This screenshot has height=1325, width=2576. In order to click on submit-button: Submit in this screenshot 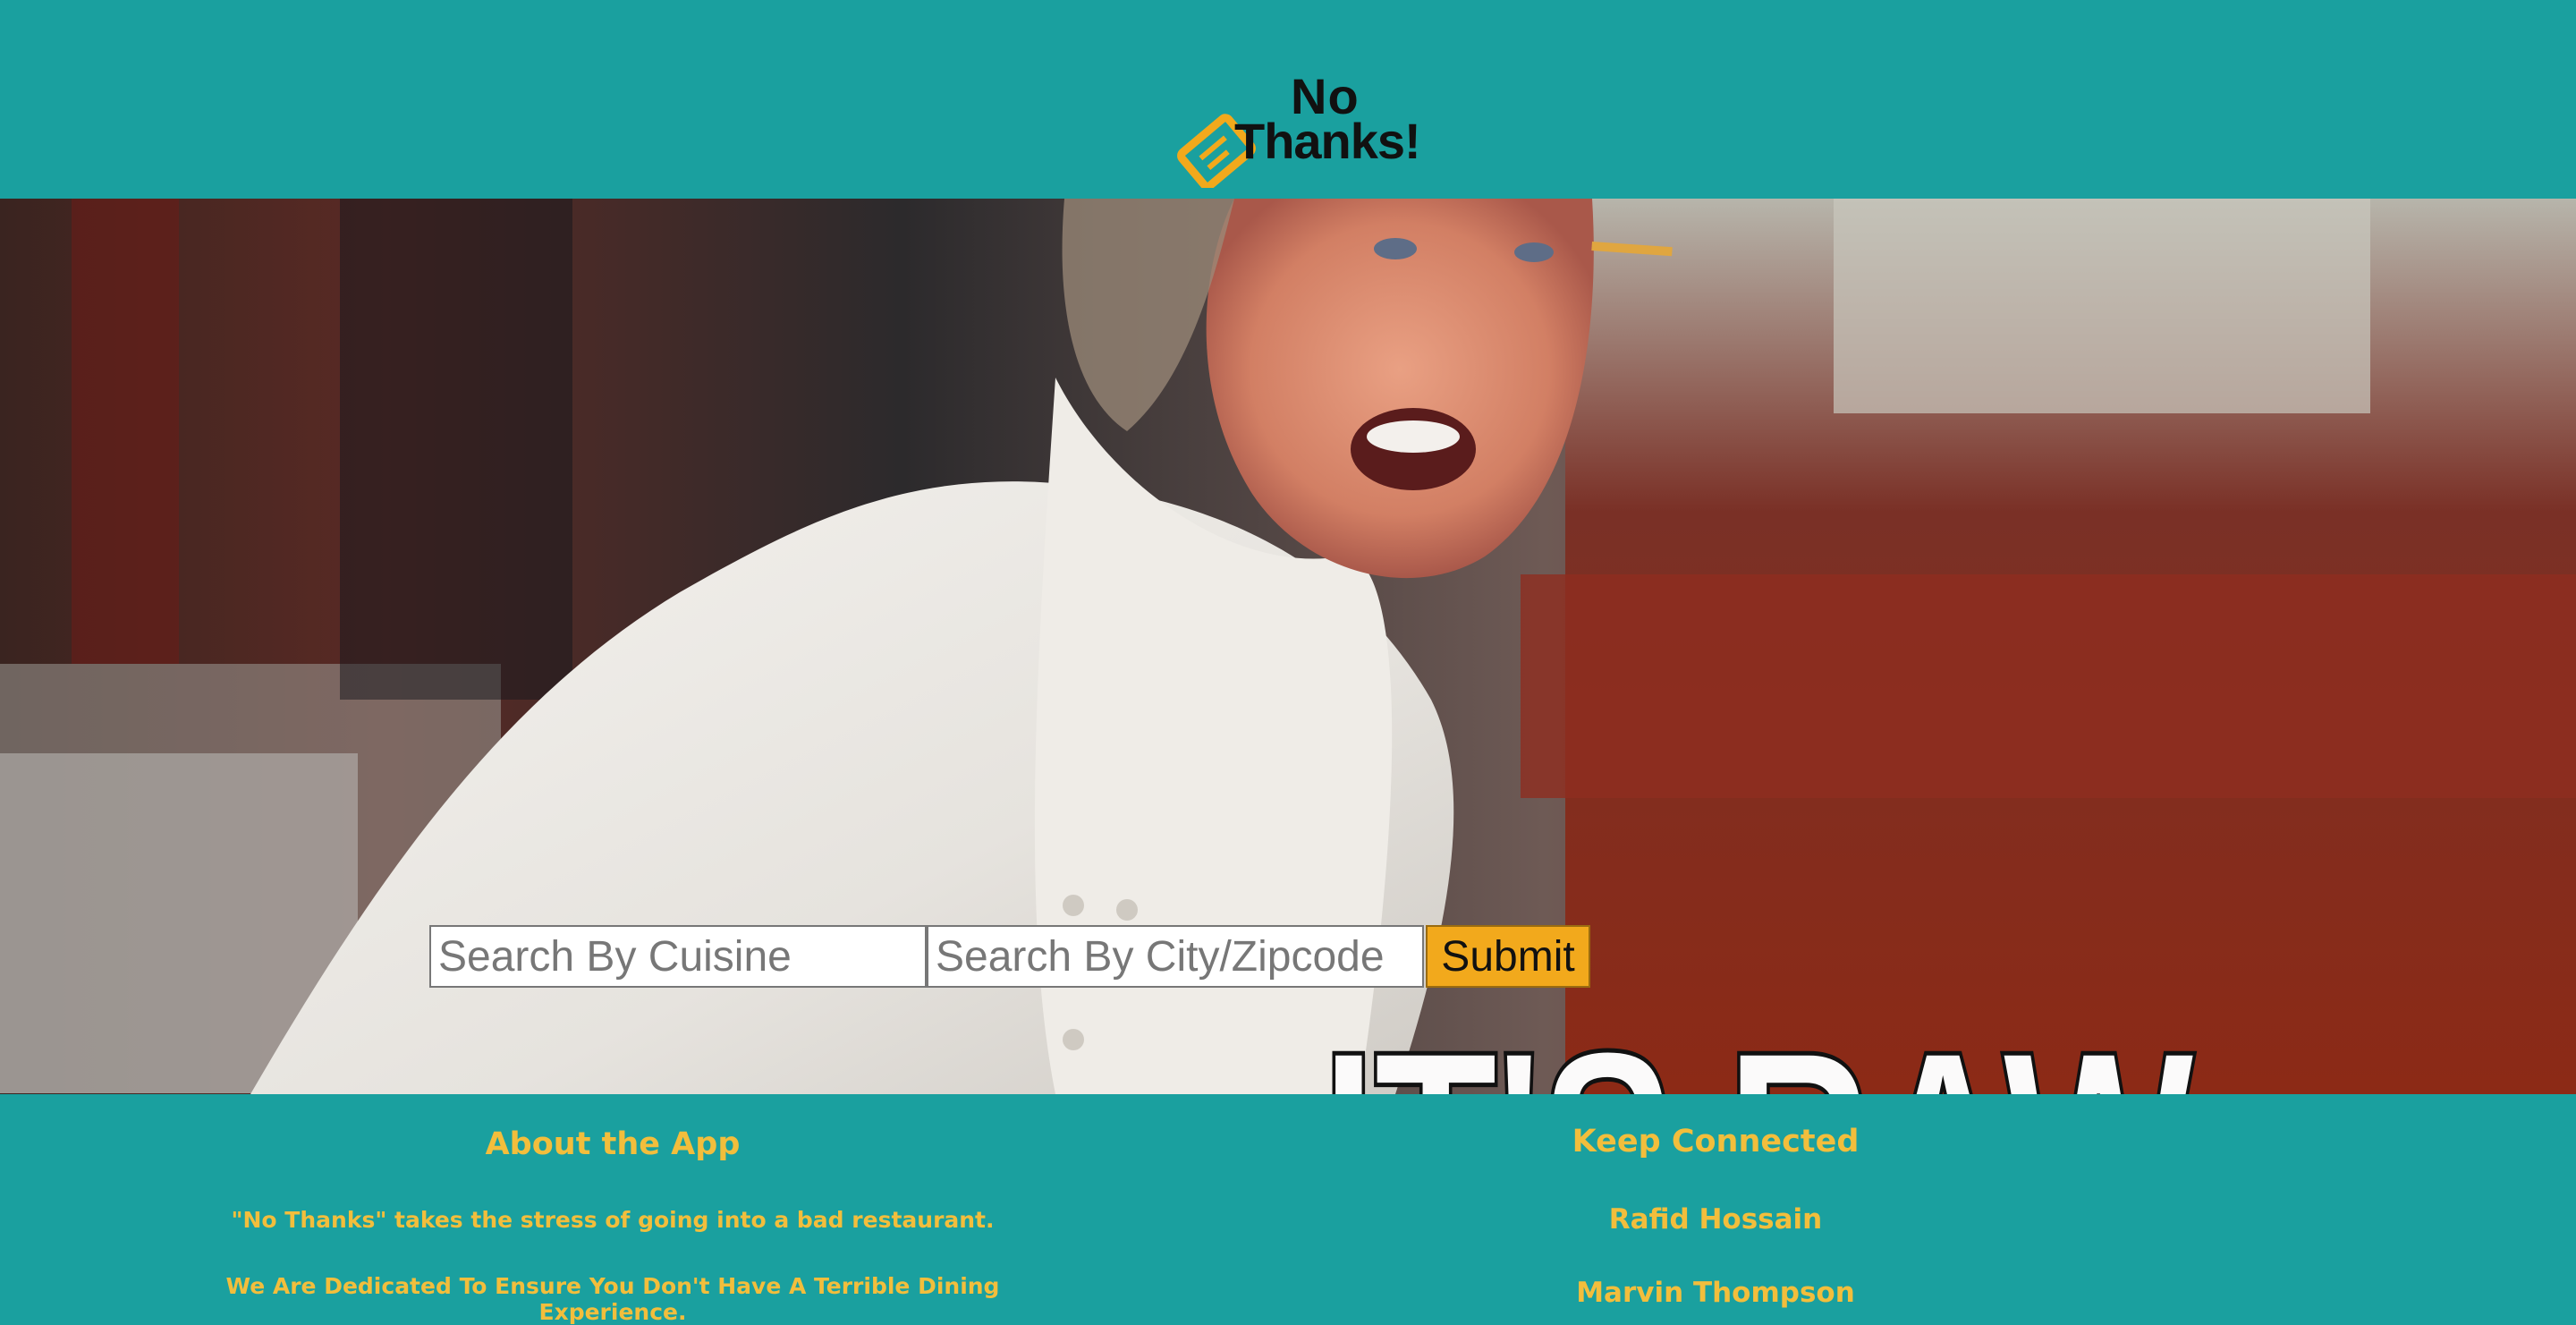, I will do `click(1508, 957)`.